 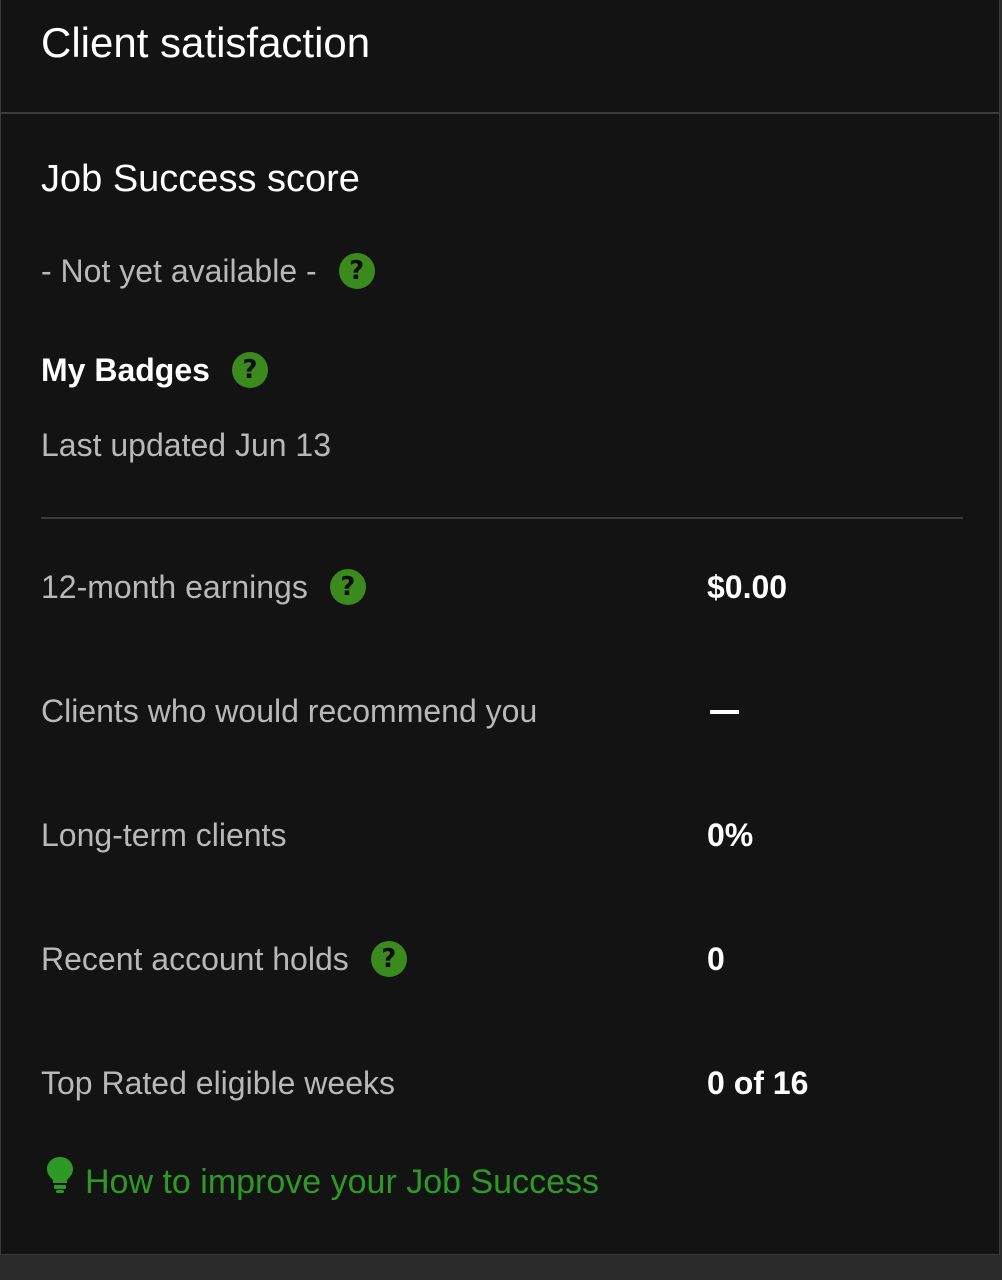 I want to click on job-success-title: Job Success score, so click(x=200, y=179).